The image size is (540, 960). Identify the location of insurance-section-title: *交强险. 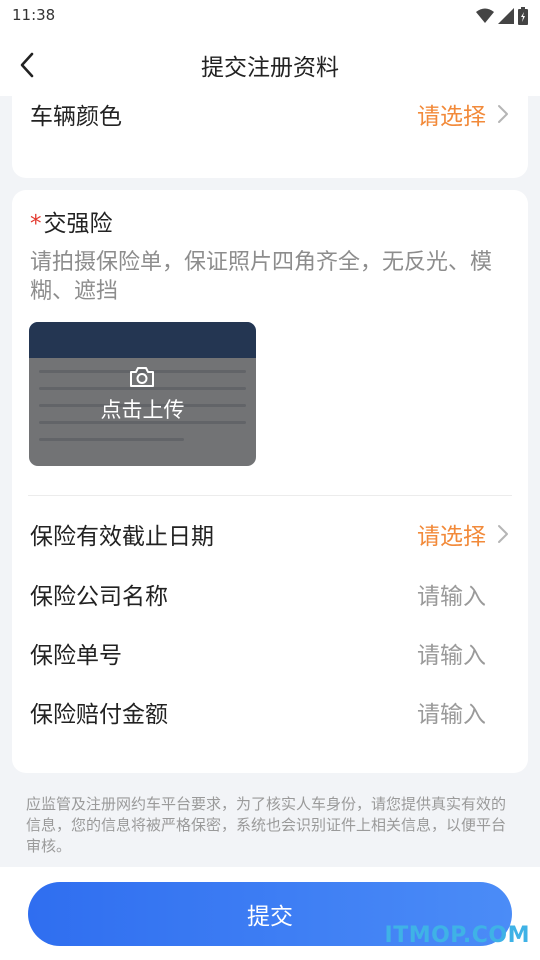
(71, 221).